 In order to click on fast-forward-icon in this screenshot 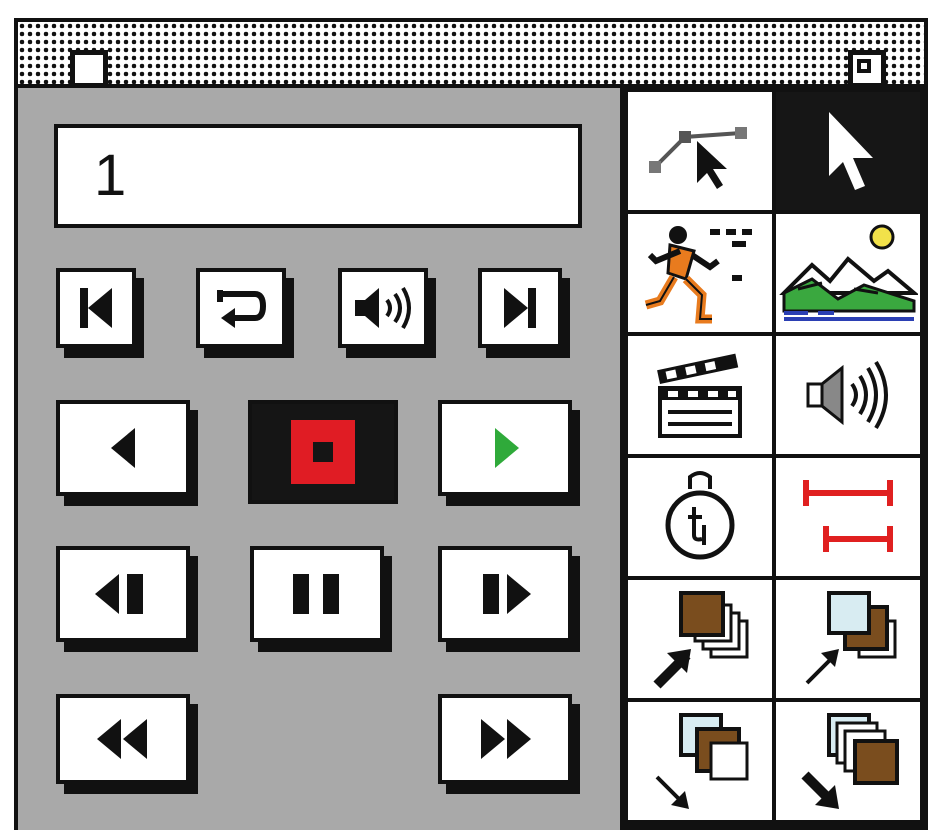, I will do `click(506, 739)`.